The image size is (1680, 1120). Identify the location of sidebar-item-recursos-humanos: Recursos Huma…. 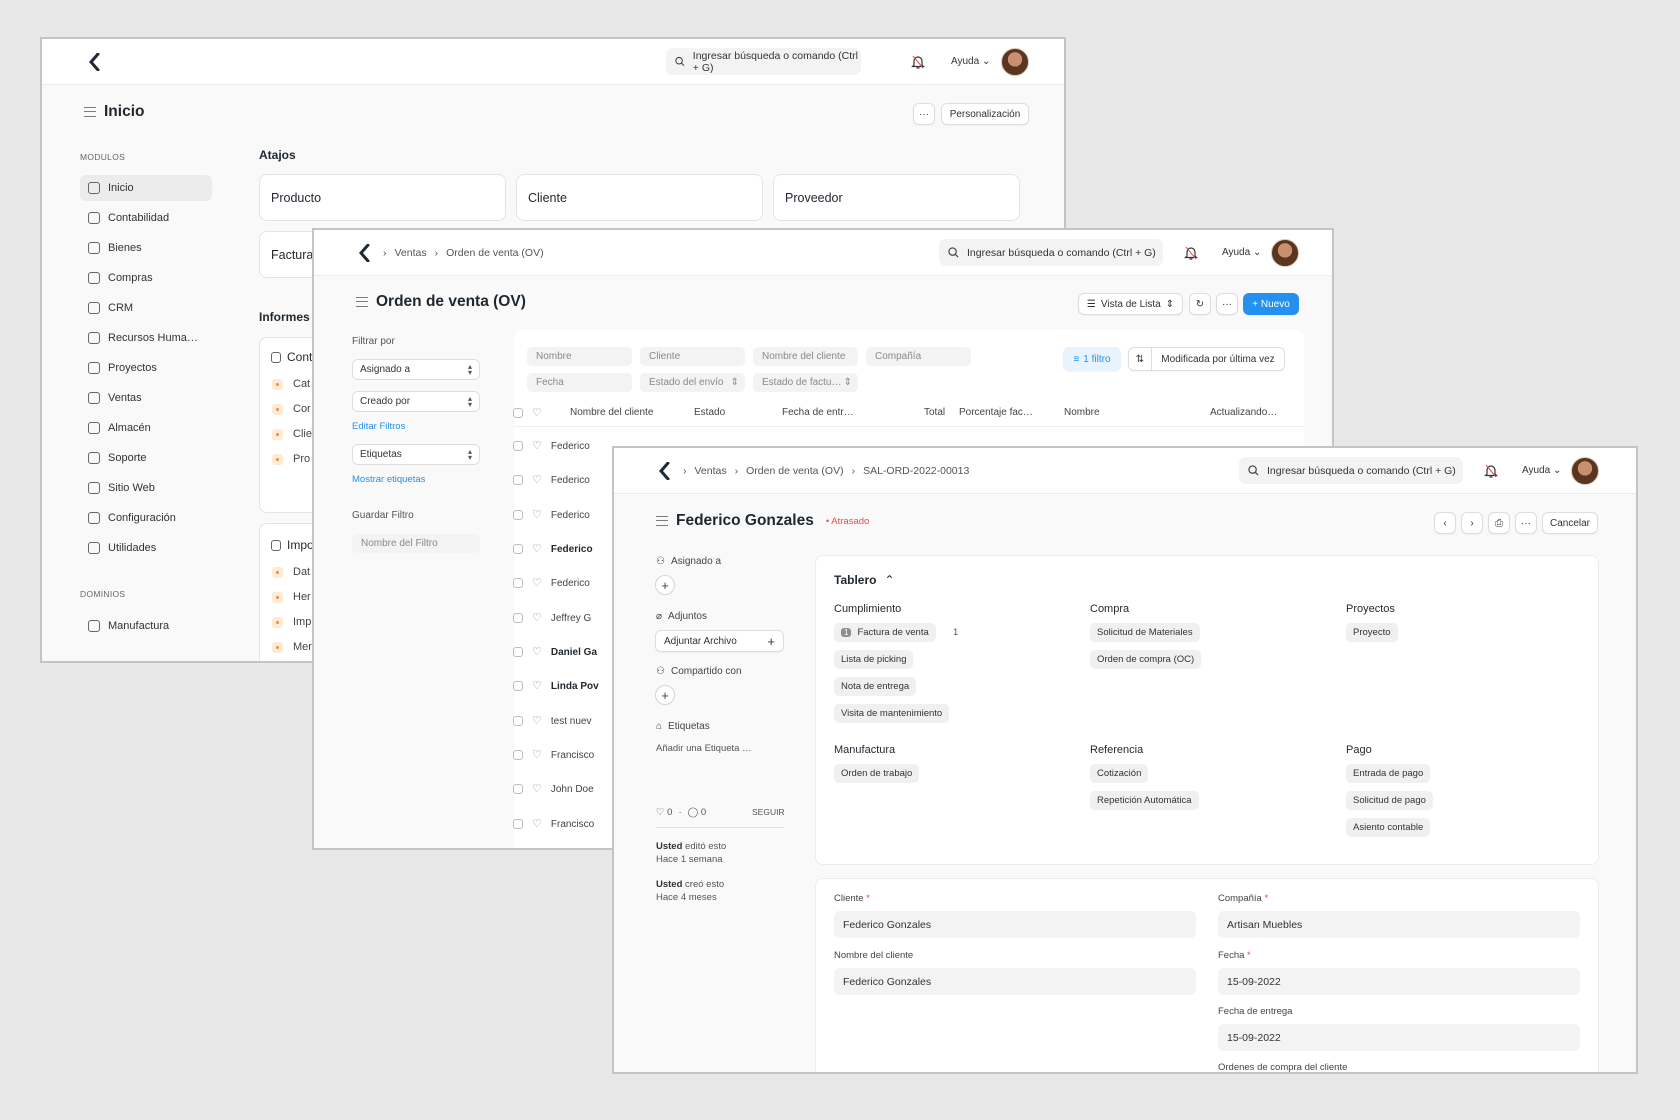
(146, 338).